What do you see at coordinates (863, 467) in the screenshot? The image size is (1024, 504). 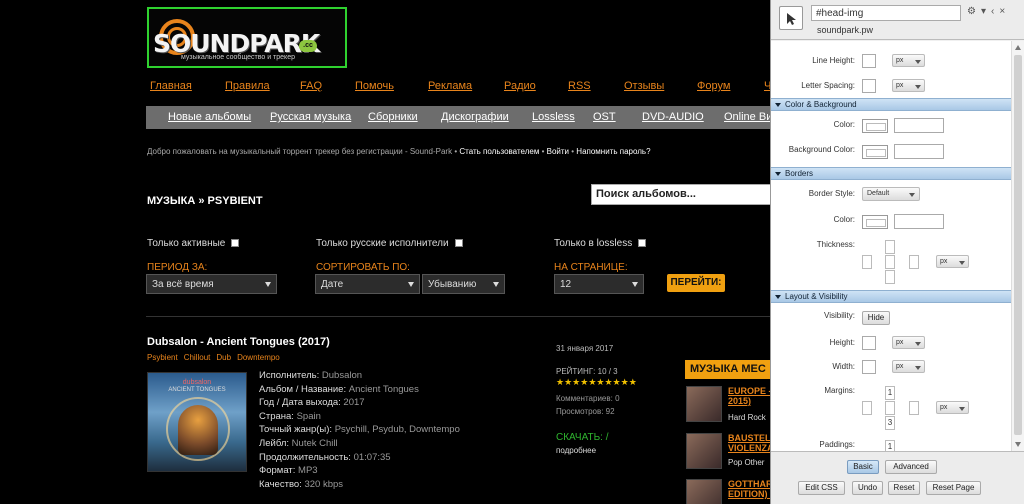 I see `basic-mode-button: Basic` at bounding box center [863, 467].